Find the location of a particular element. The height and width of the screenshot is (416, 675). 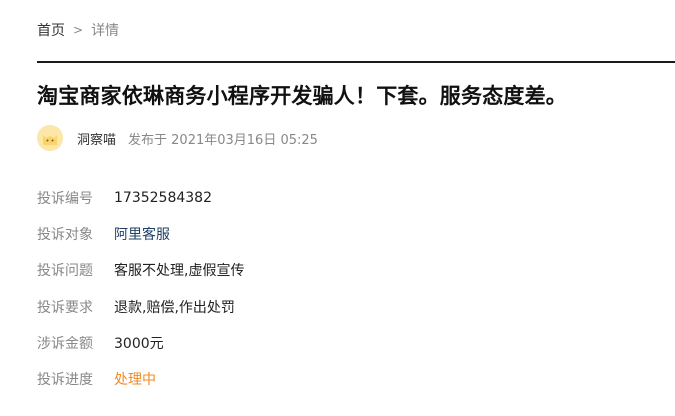

progress-status: 处理中 is located at coordinates (135, 379).